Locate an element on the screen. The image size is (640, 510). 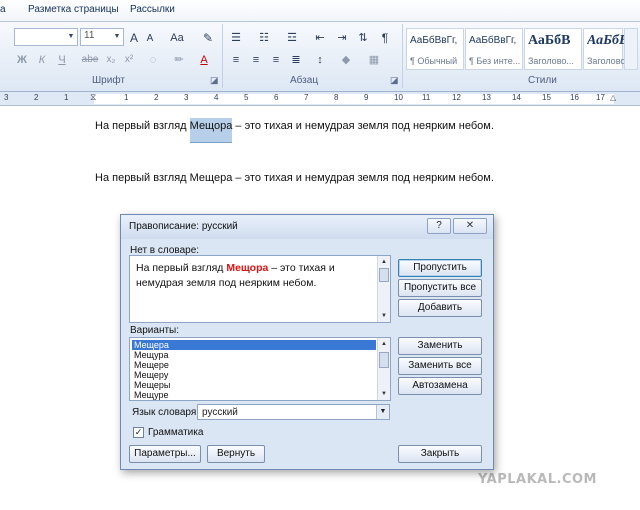
ruler-number: 3 is located at coordinates (186, 97).